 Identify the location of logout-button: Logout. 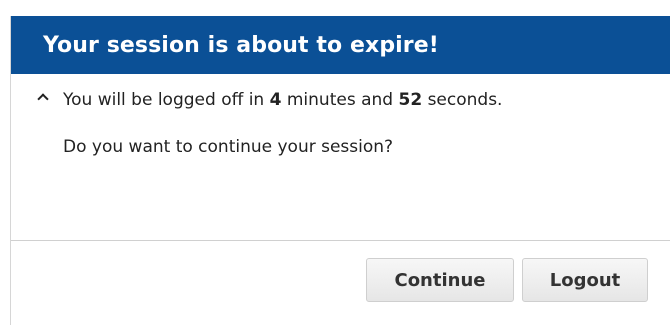
(585, 280).